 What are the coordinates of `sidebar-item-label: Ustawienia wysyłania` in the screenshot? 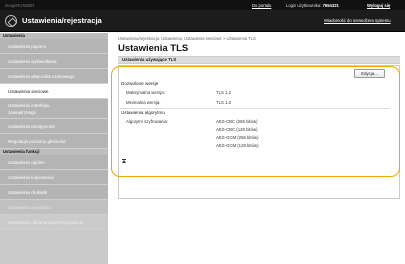 It's located at (29, 207).